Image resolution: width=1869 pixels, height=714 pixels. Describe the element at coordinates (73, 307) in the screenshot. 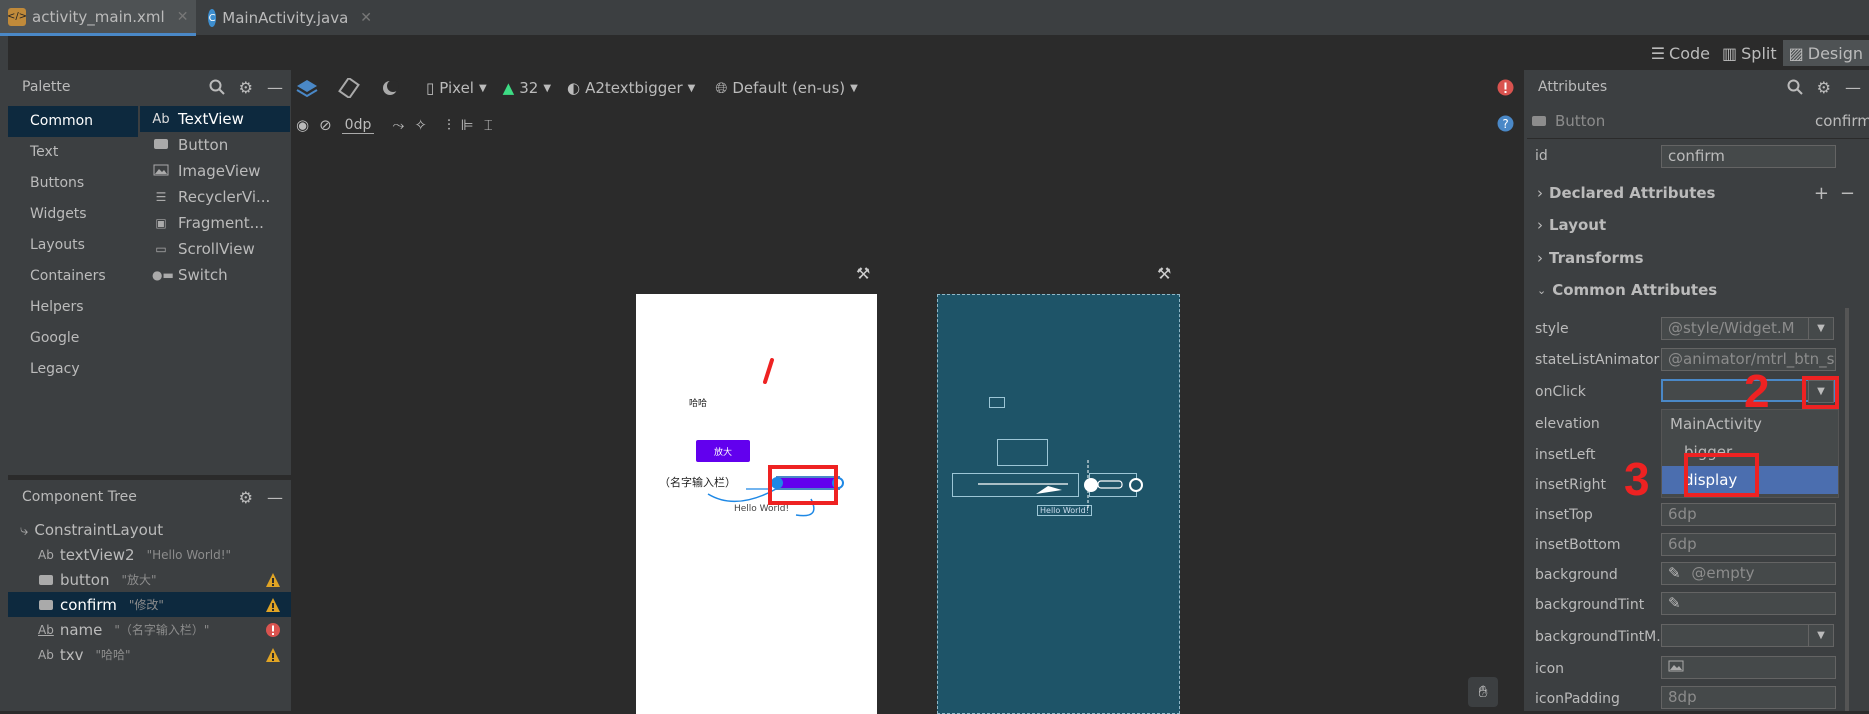

I see `palette-category: Helpers` at that location.